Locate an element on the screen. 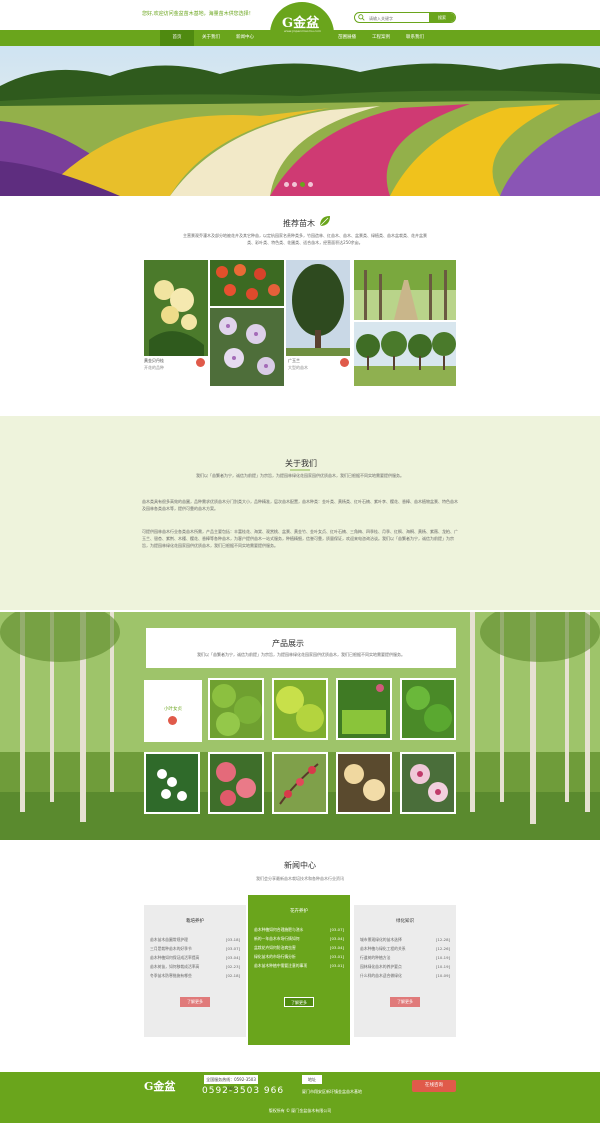 The width and height of the screenshot is (600, 1123). address-label: 地址 is located at coordinates (312, 1079).